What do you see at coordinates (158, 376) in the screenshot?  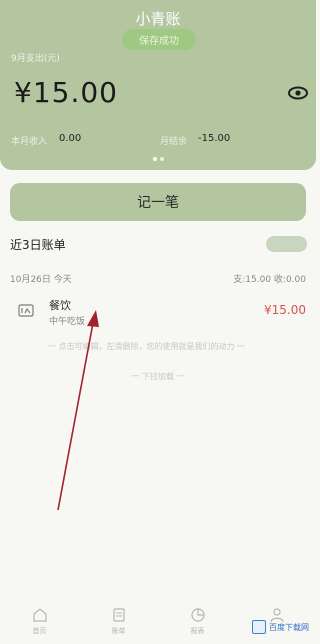 I see `load-more-hint: 一 下拉加载 一` at bounding box center [158, 376].